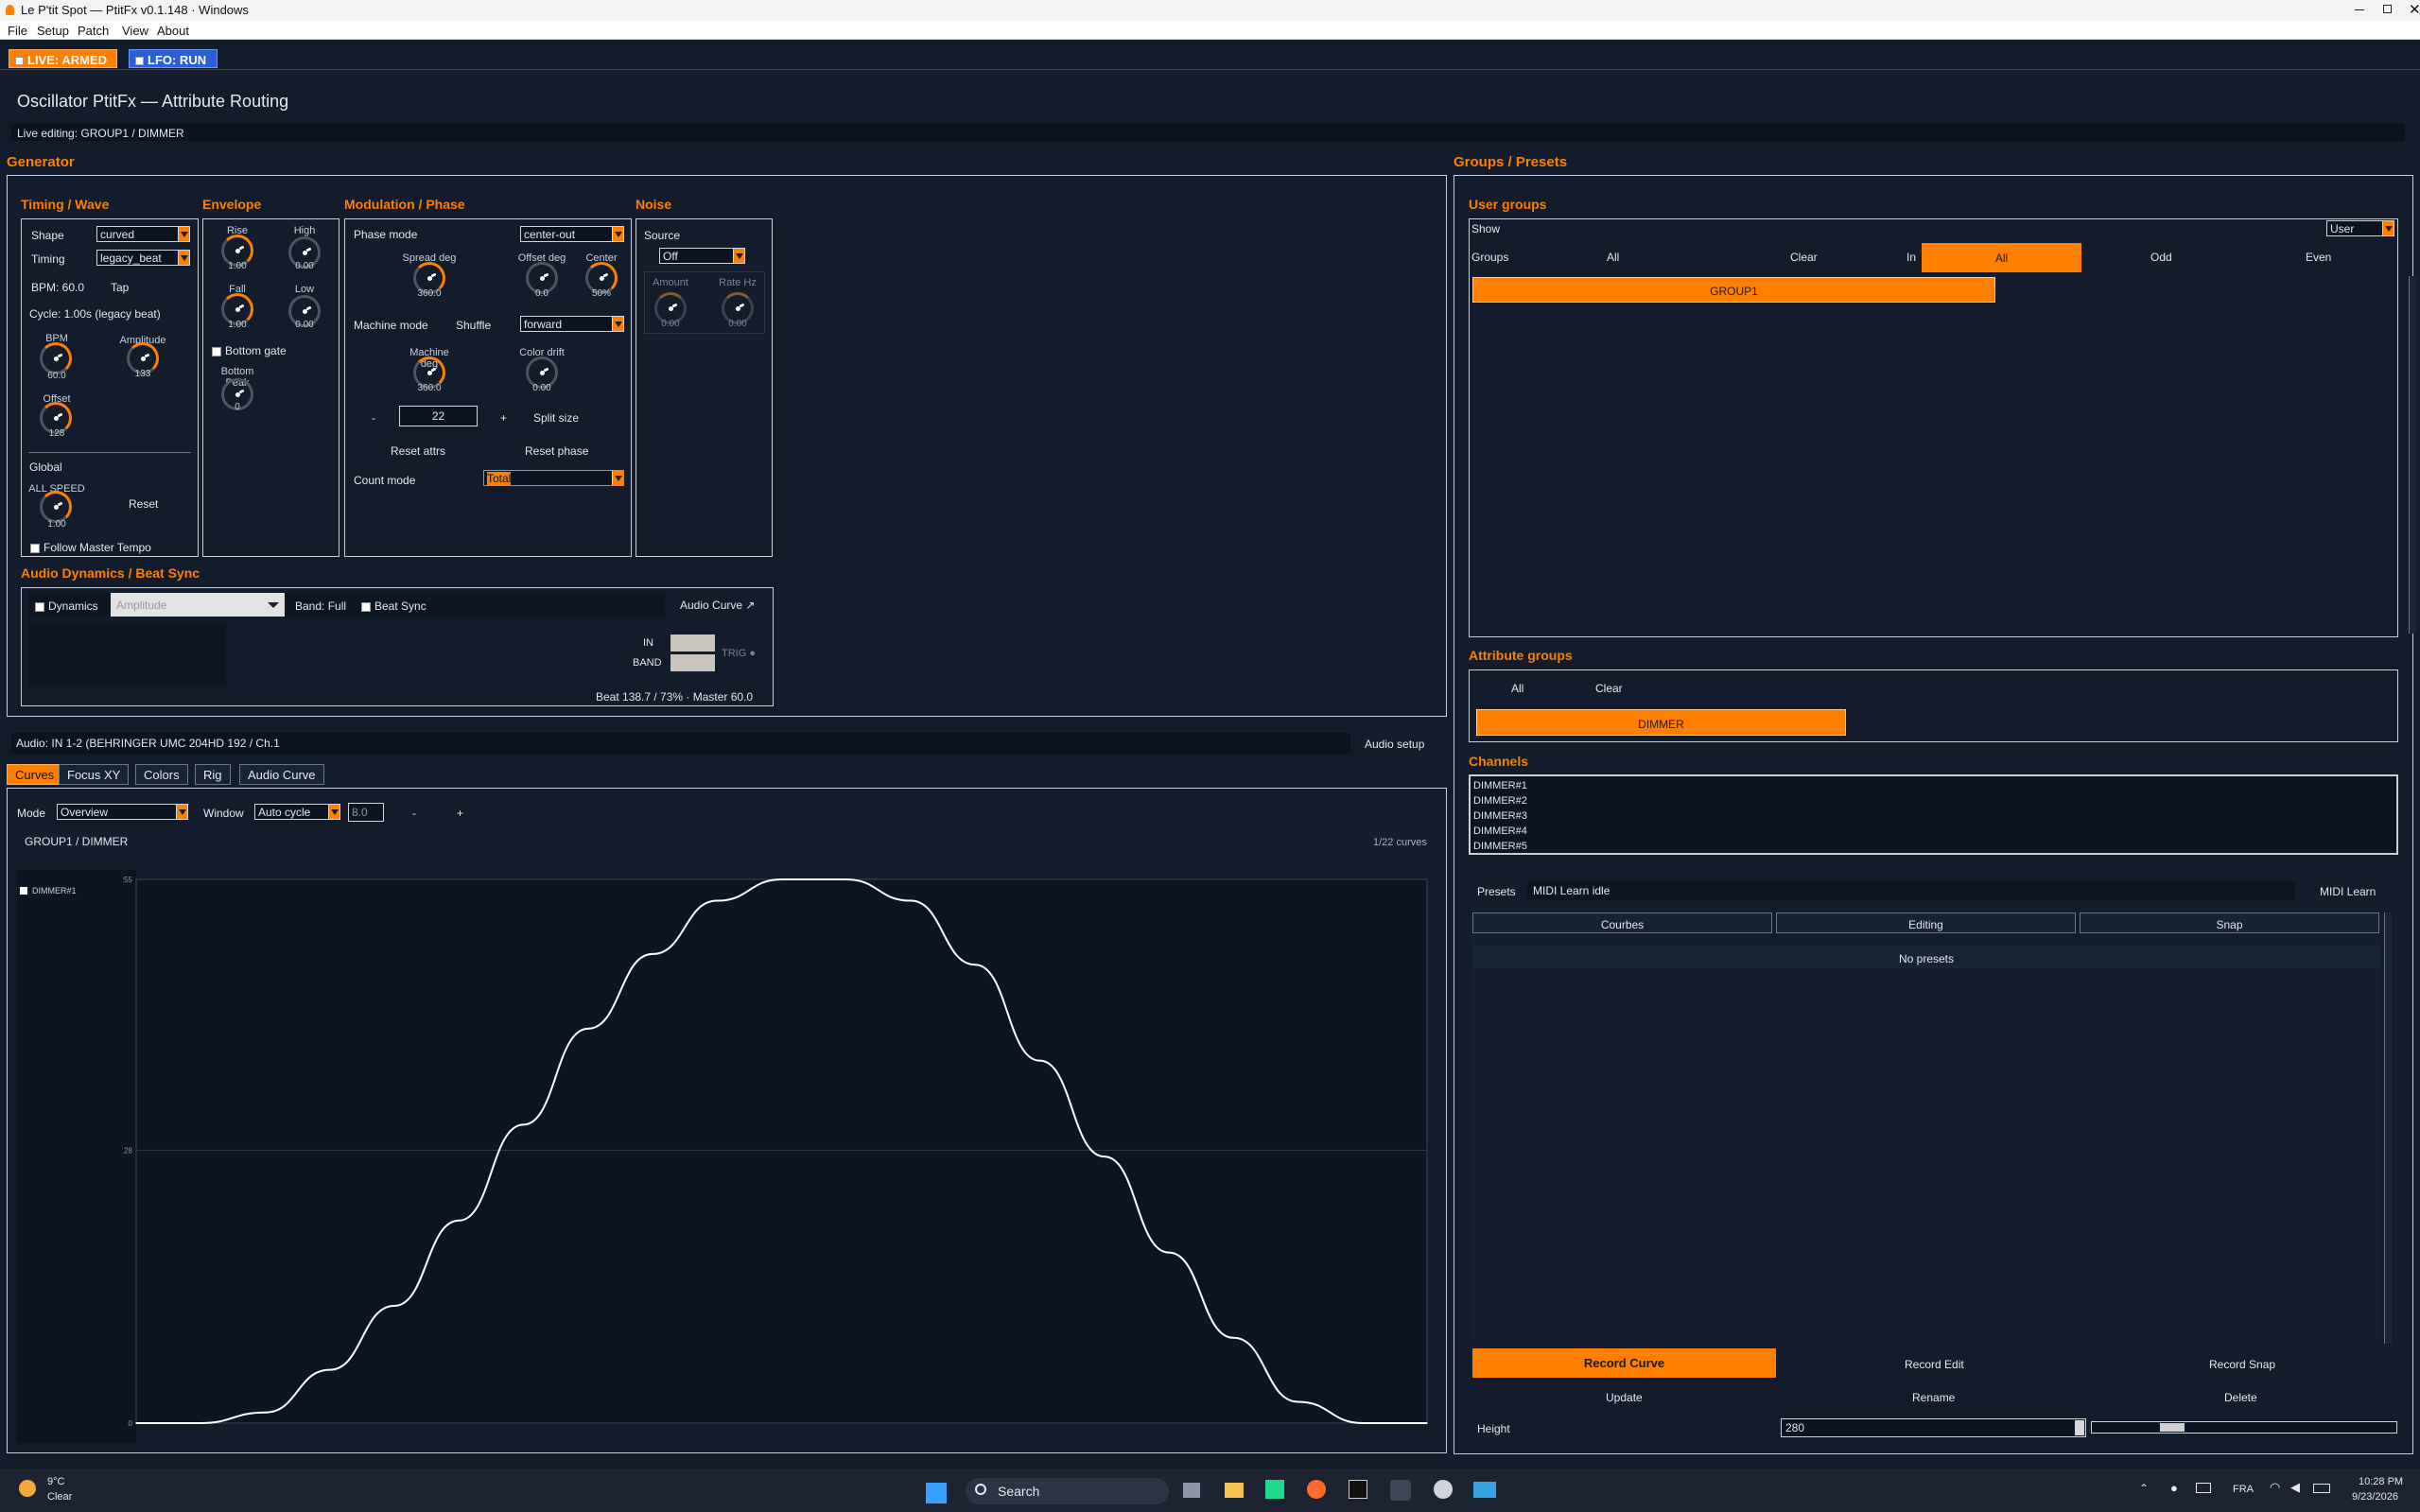  I want to click on chevron-up-icon: ⌃, so click(2144, 1489).